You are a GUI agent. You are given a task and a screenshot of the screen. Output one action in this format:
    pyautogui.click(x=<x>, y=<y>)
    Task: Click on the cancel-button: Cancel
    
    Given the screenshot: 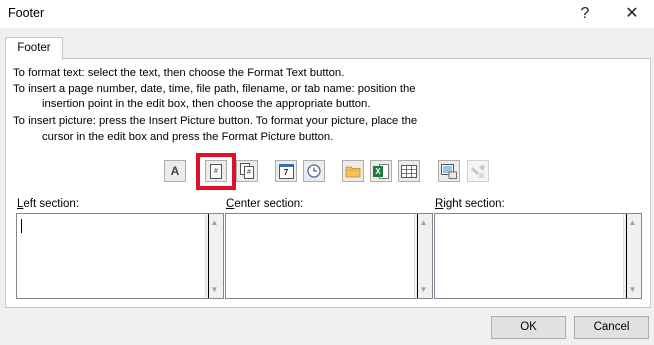 What is the action you would take?
    pyautogui.click(x=611, y=327)
    